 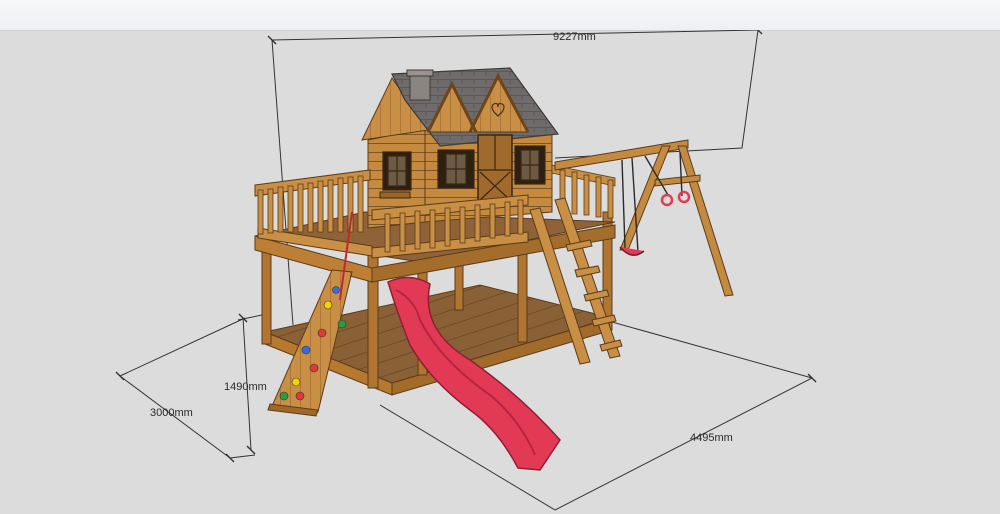 What do you see at coordinates (171, 413) in the screenshot?
I see `dimension-label-depth: 3000mm` at bounding box center [171, 413].